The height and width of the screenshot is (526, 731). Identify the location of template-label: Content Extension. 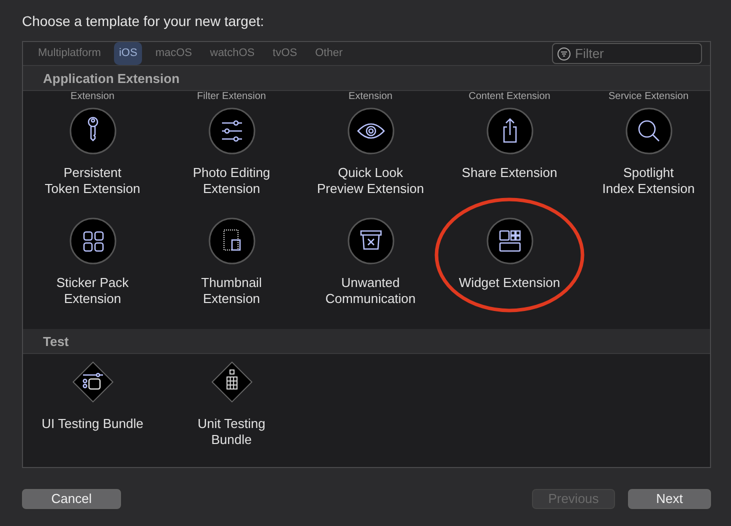
(510, 96).